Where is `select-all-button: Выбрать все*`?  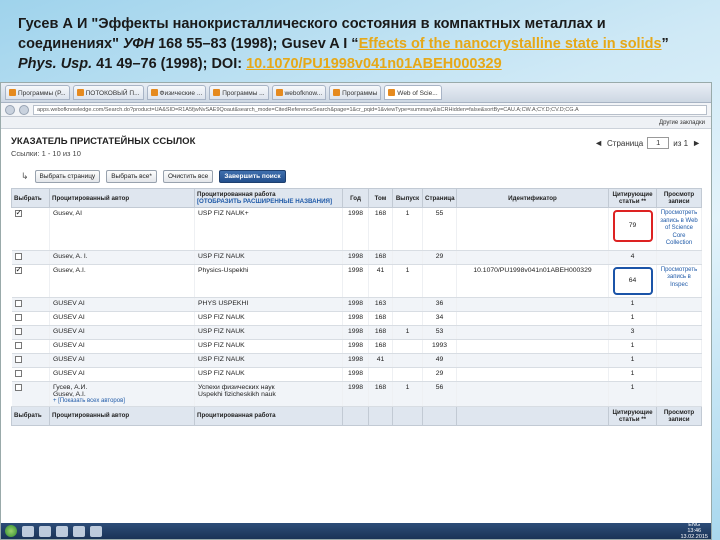
select-all-button: Выбрать все* is located at coordinates (131, 176).